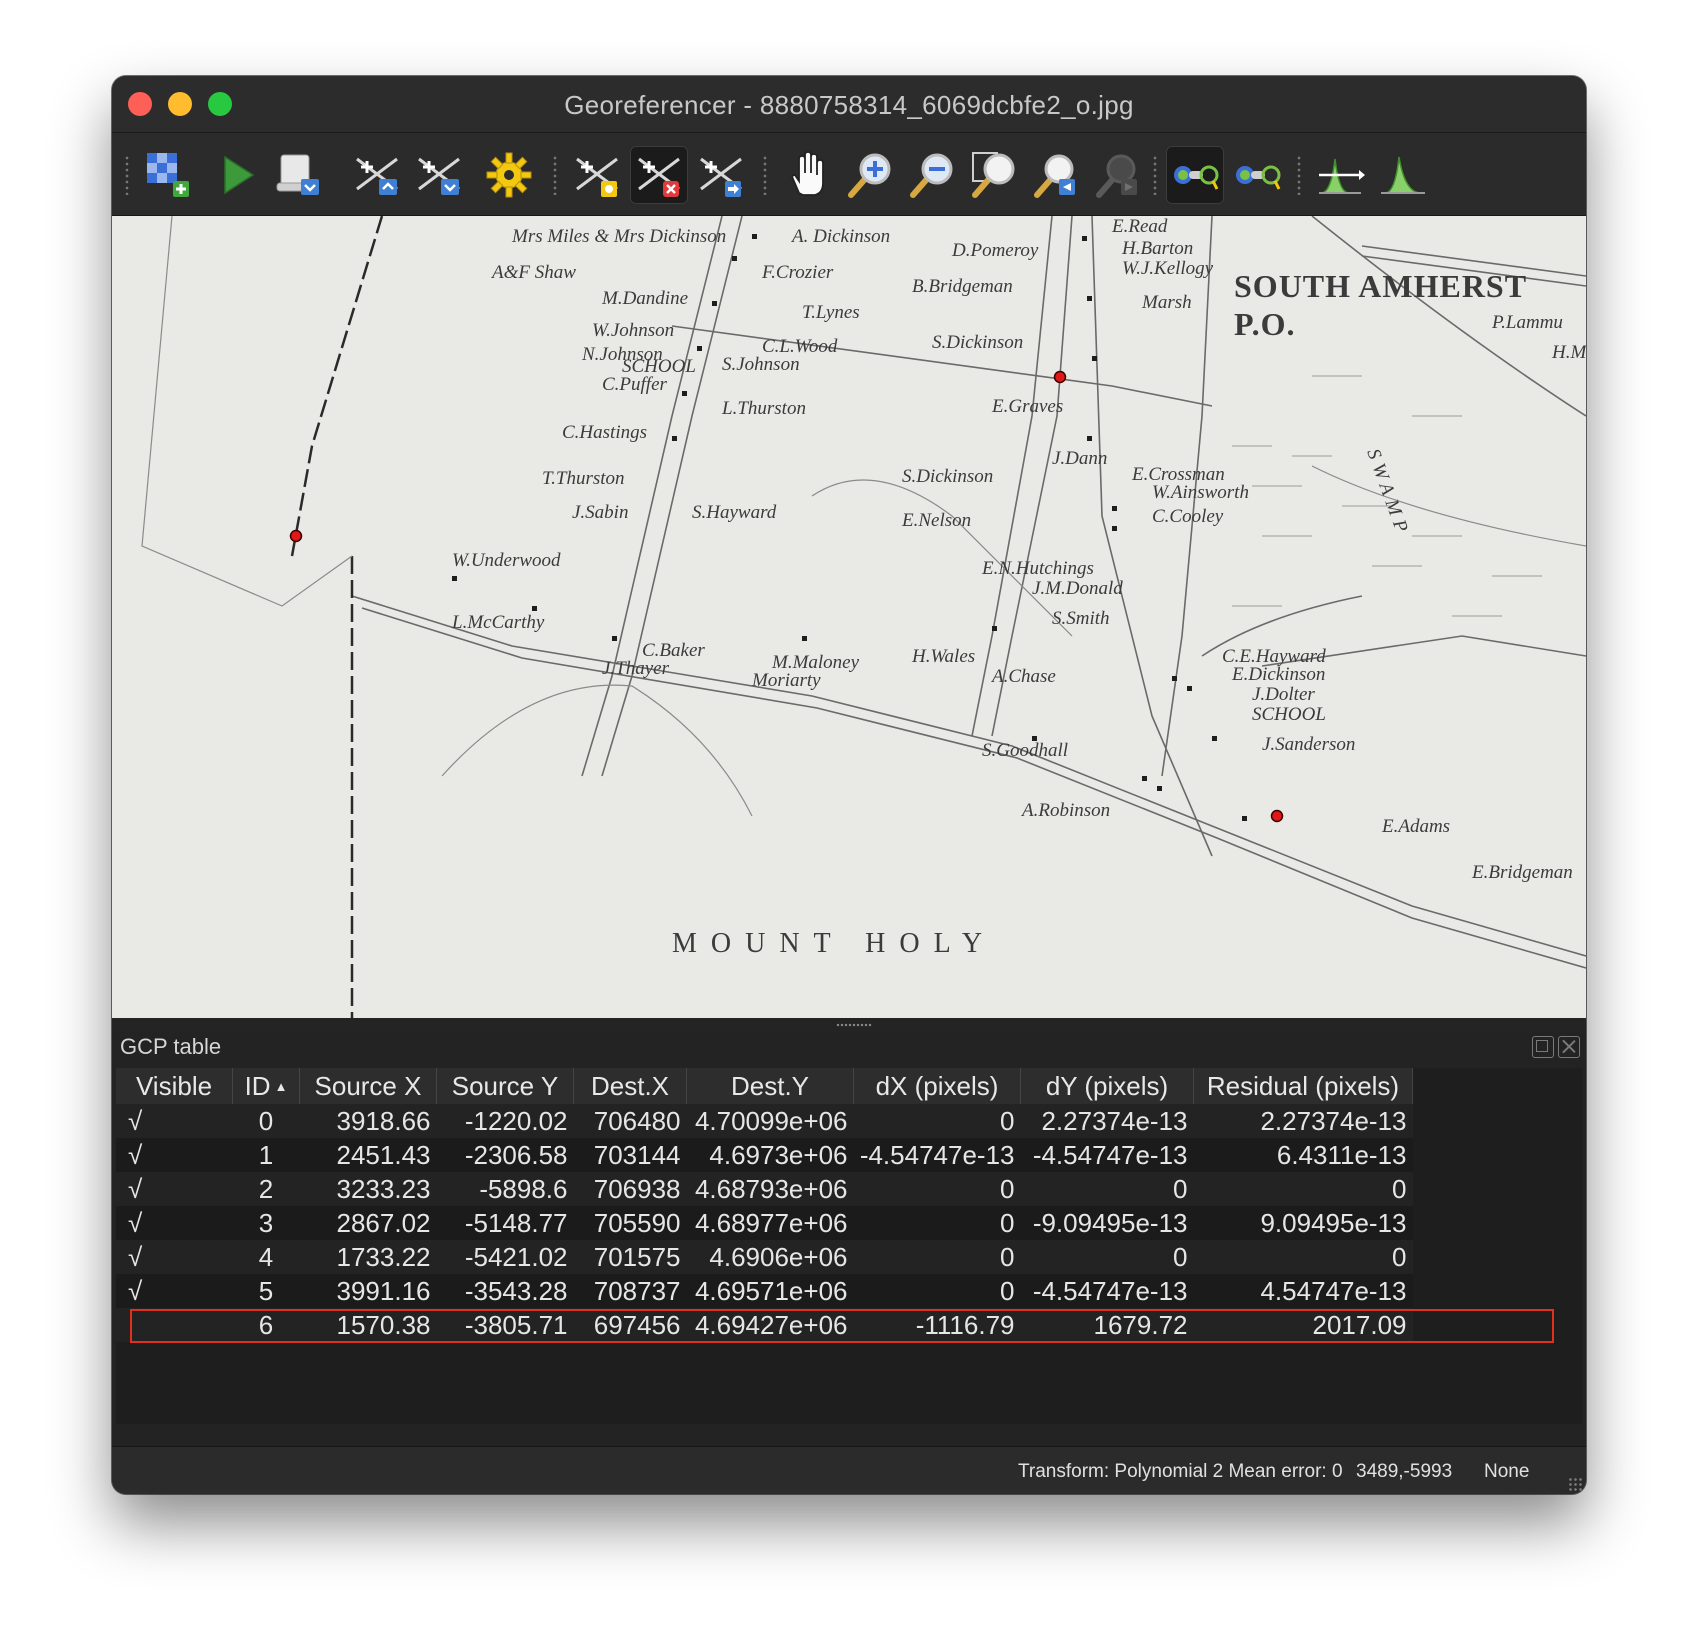  I want to click on transformation-settings-button, so click(509, 175).